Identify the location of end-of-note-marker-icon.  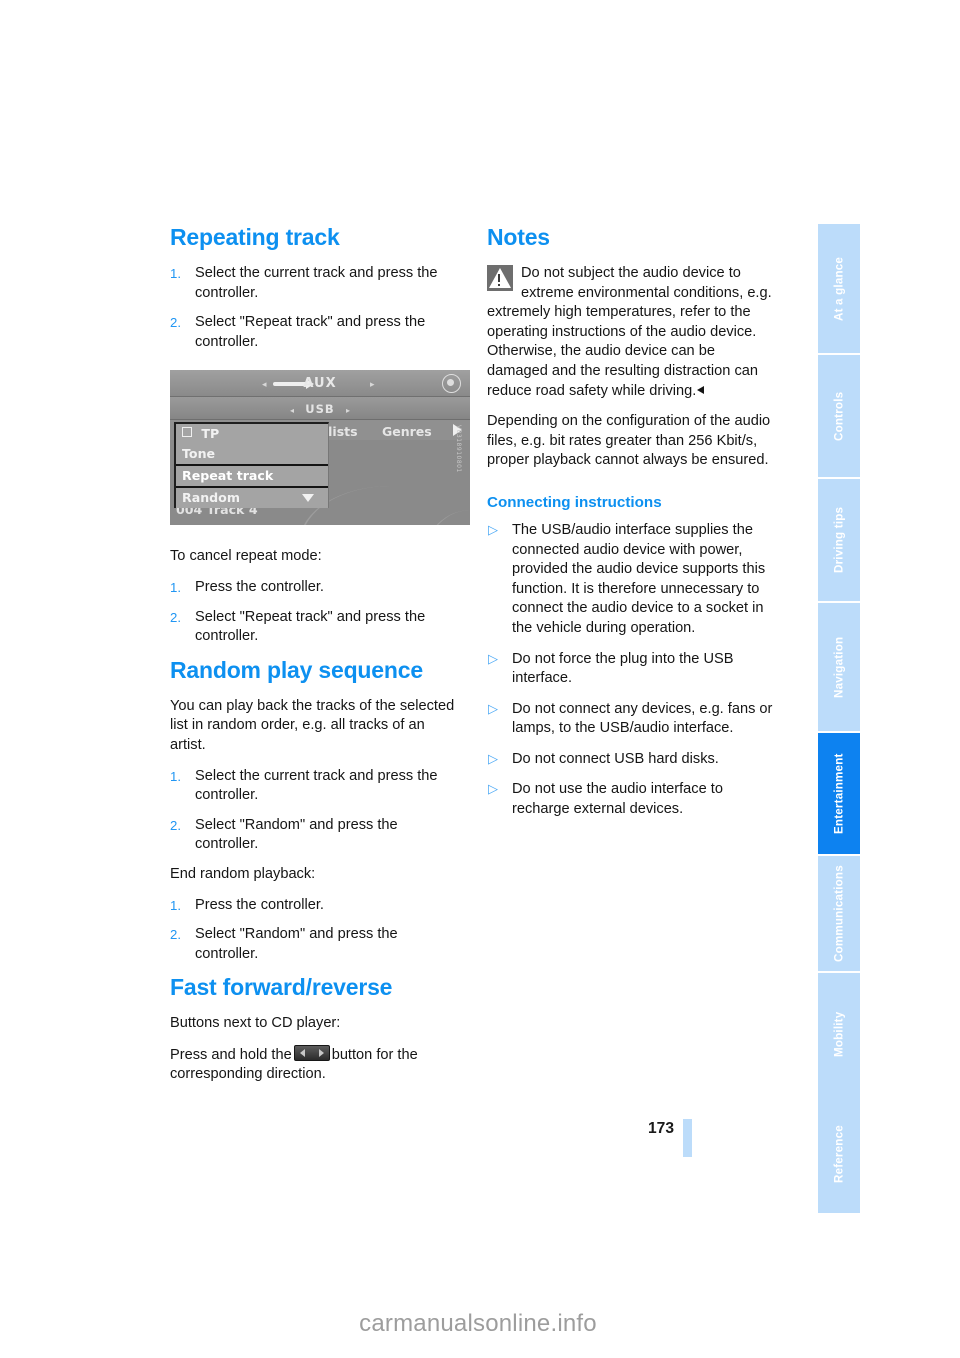
(701, 389).